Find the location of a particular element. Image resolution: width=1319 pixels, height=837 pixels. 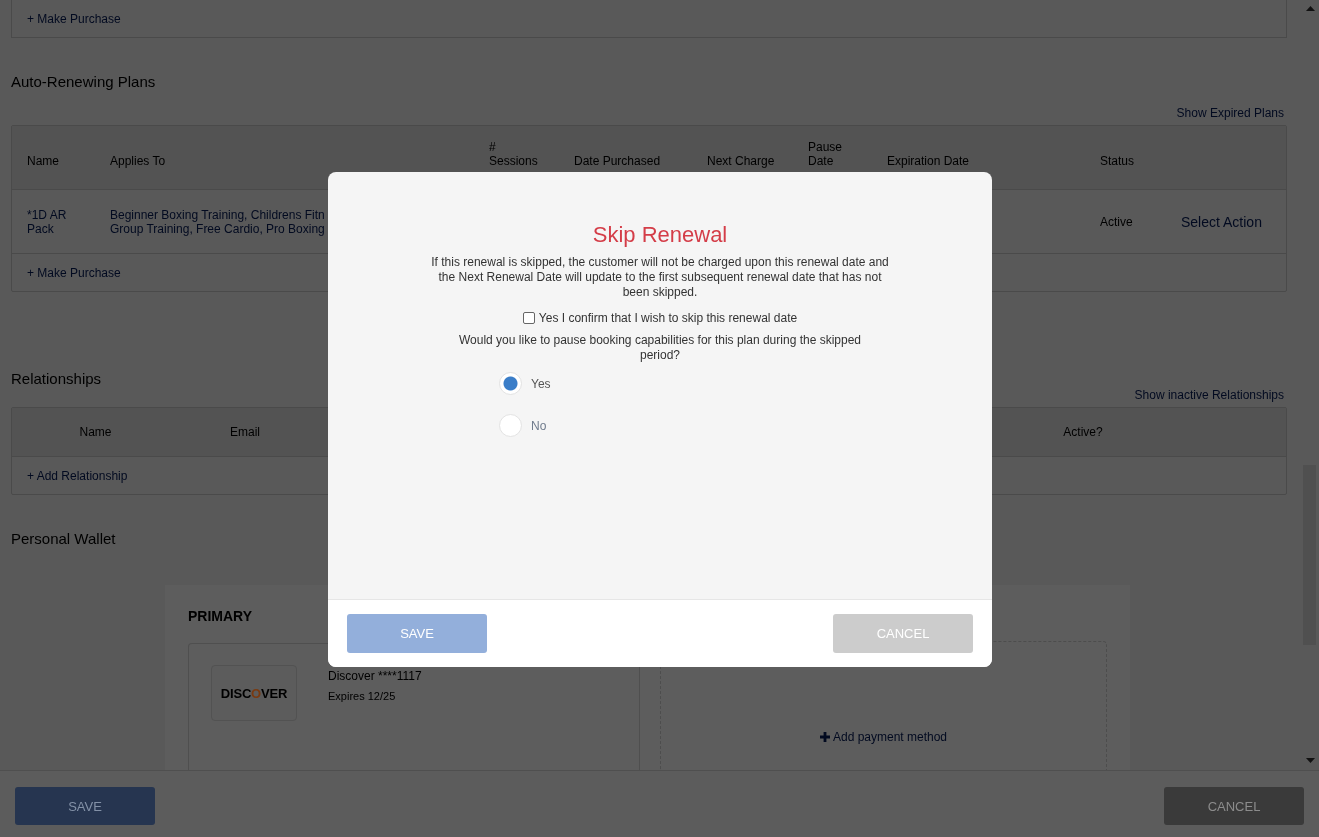

modal-message: If this renewal is skipped, the customer will not be charged upon this renewal date and the Next Renewal Date will update to the first subsequent renewal date that has not been skipped. is located at coordinates (660, 277).